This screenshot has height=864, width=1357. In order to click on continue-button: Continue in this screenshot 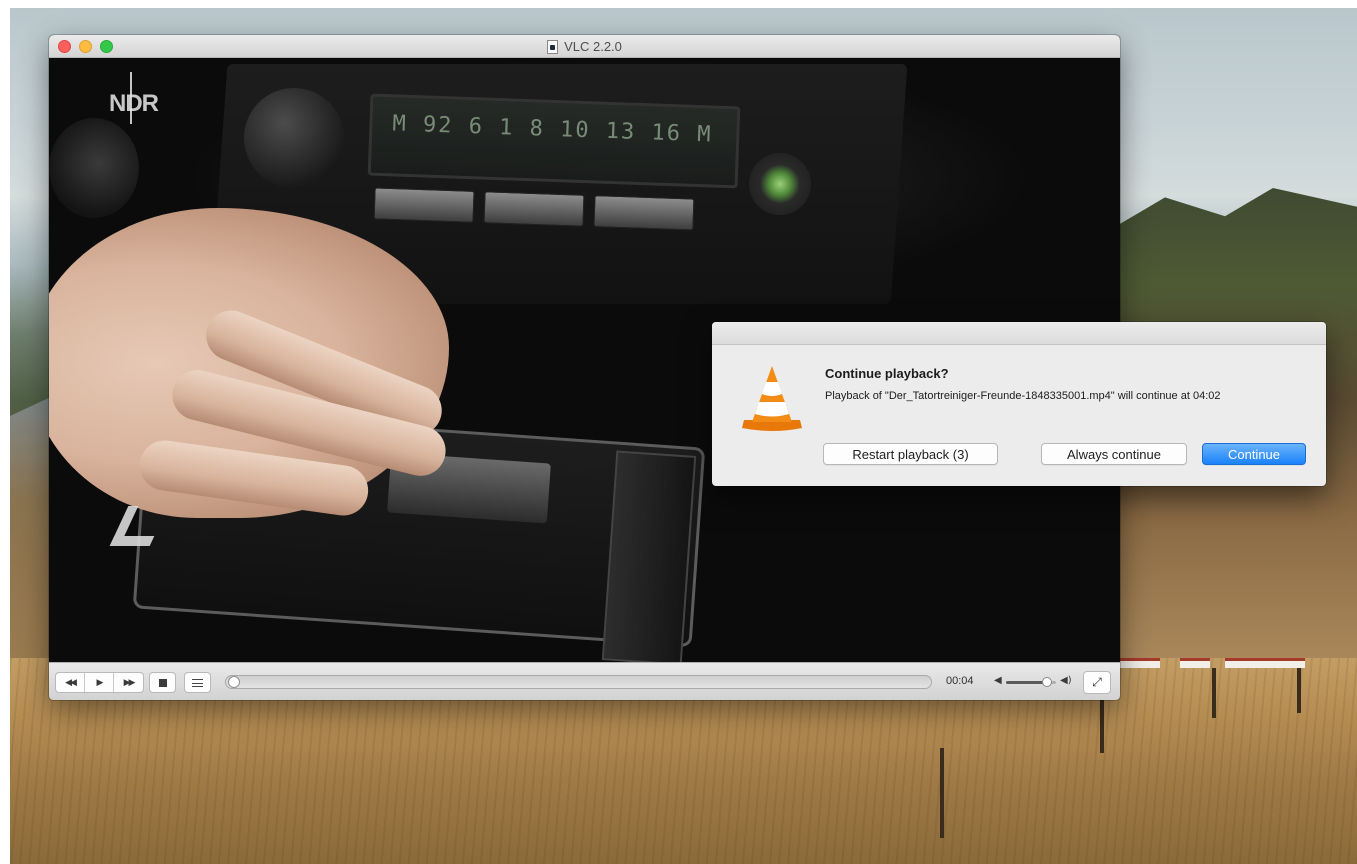, I will do `click(1254, 454)`.